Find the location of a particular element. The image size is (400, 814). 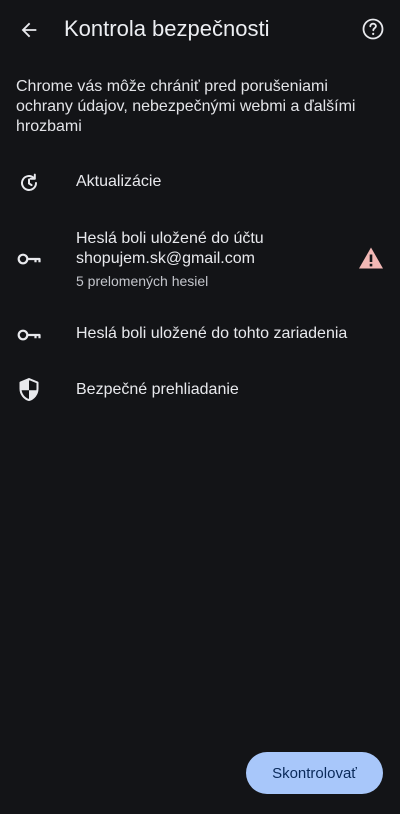

safe-browsing-item: Bezpečné prehliadanie is located at coordinates (200, 391).